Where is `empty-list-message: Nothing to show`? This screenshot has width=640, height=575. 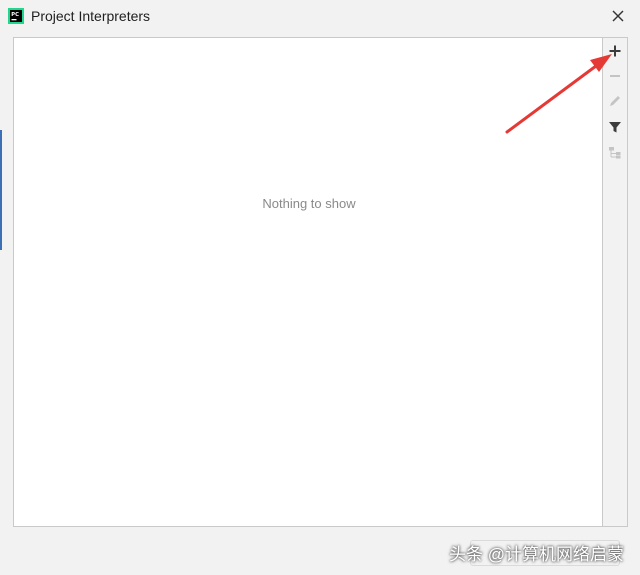 empty-list-message: Nothing to show is located at coordinates (309, 203).